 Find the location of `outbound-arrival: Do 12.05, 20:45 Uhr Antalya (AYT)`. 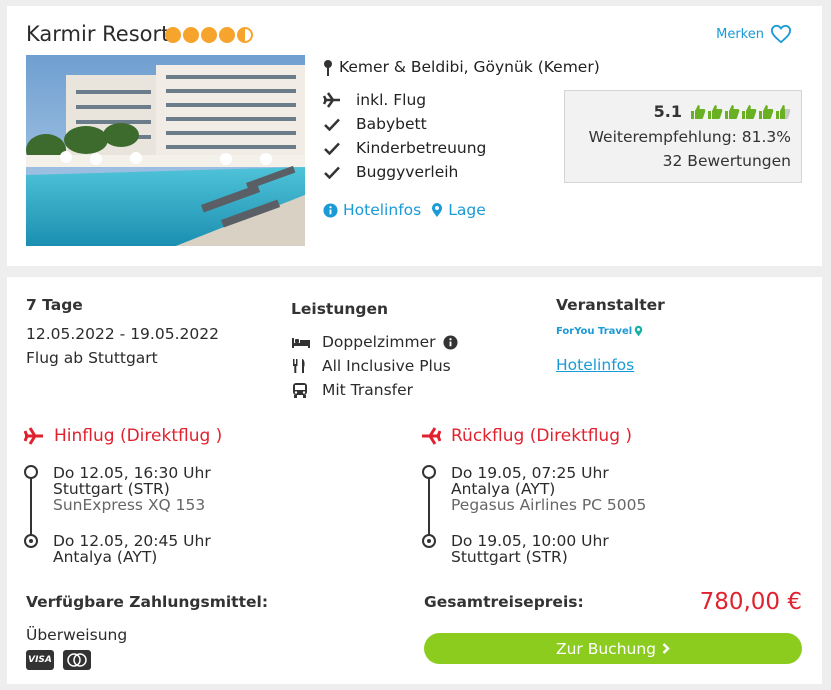

outbound-arrival: Do 12.05, 20:45 Uhr Antalya (AYT) is located at coordinates (132, 549).